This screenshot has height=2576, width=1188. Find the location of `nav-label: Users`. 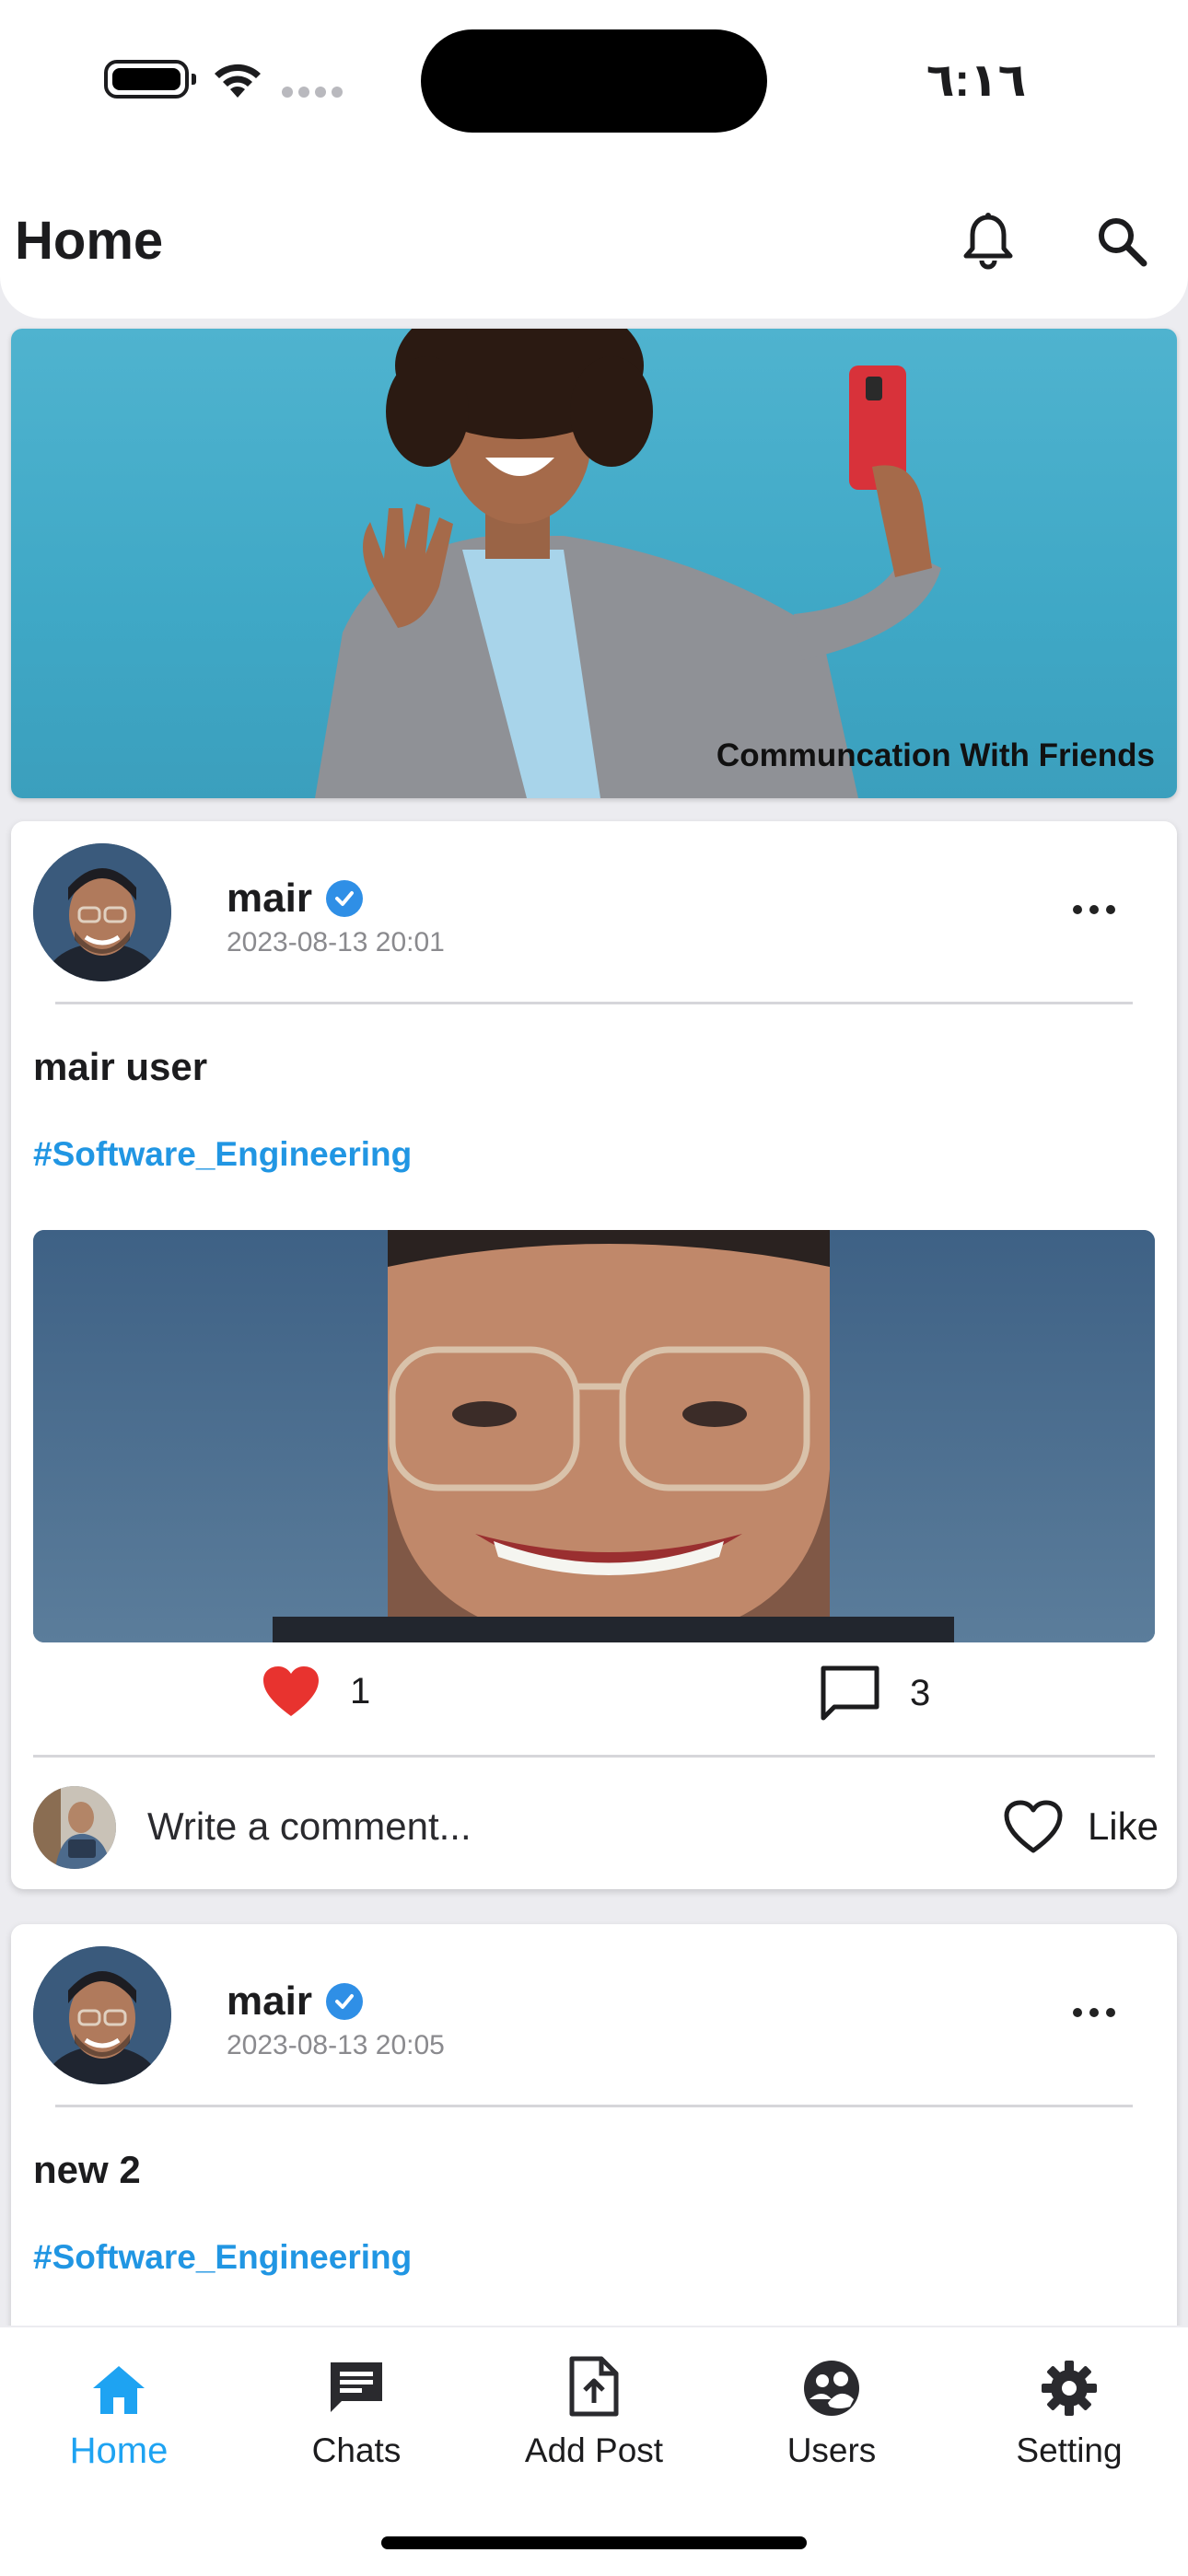

nav-label: Users is located at coordinates (831, 2450).